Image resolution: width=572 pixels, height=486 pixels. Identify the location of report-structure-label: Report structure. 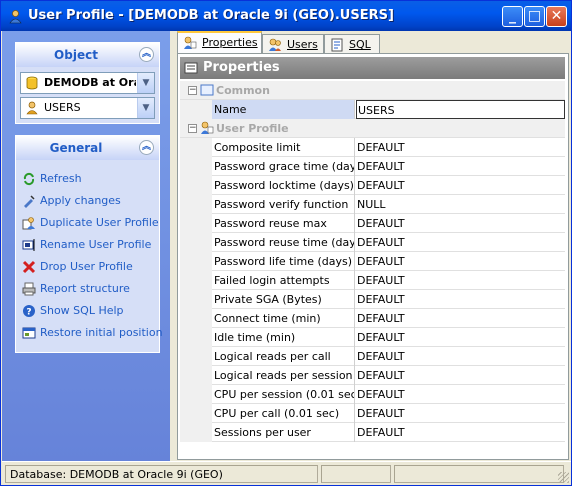
(85, 288).